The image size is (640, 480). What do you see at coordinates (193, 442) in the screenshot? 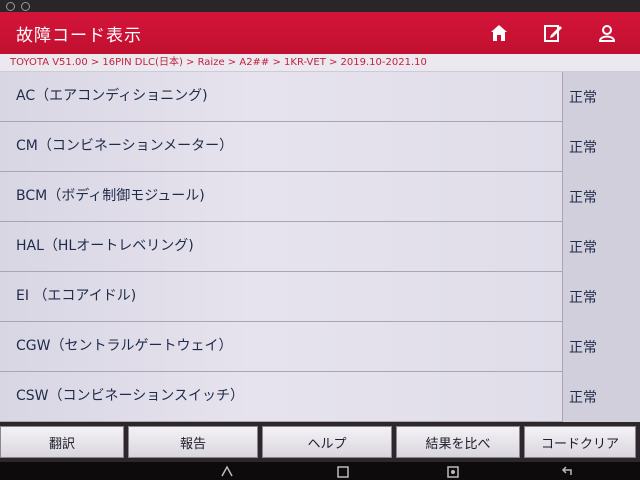
I see `report-button: 報告` at bounding box center [193, 442].